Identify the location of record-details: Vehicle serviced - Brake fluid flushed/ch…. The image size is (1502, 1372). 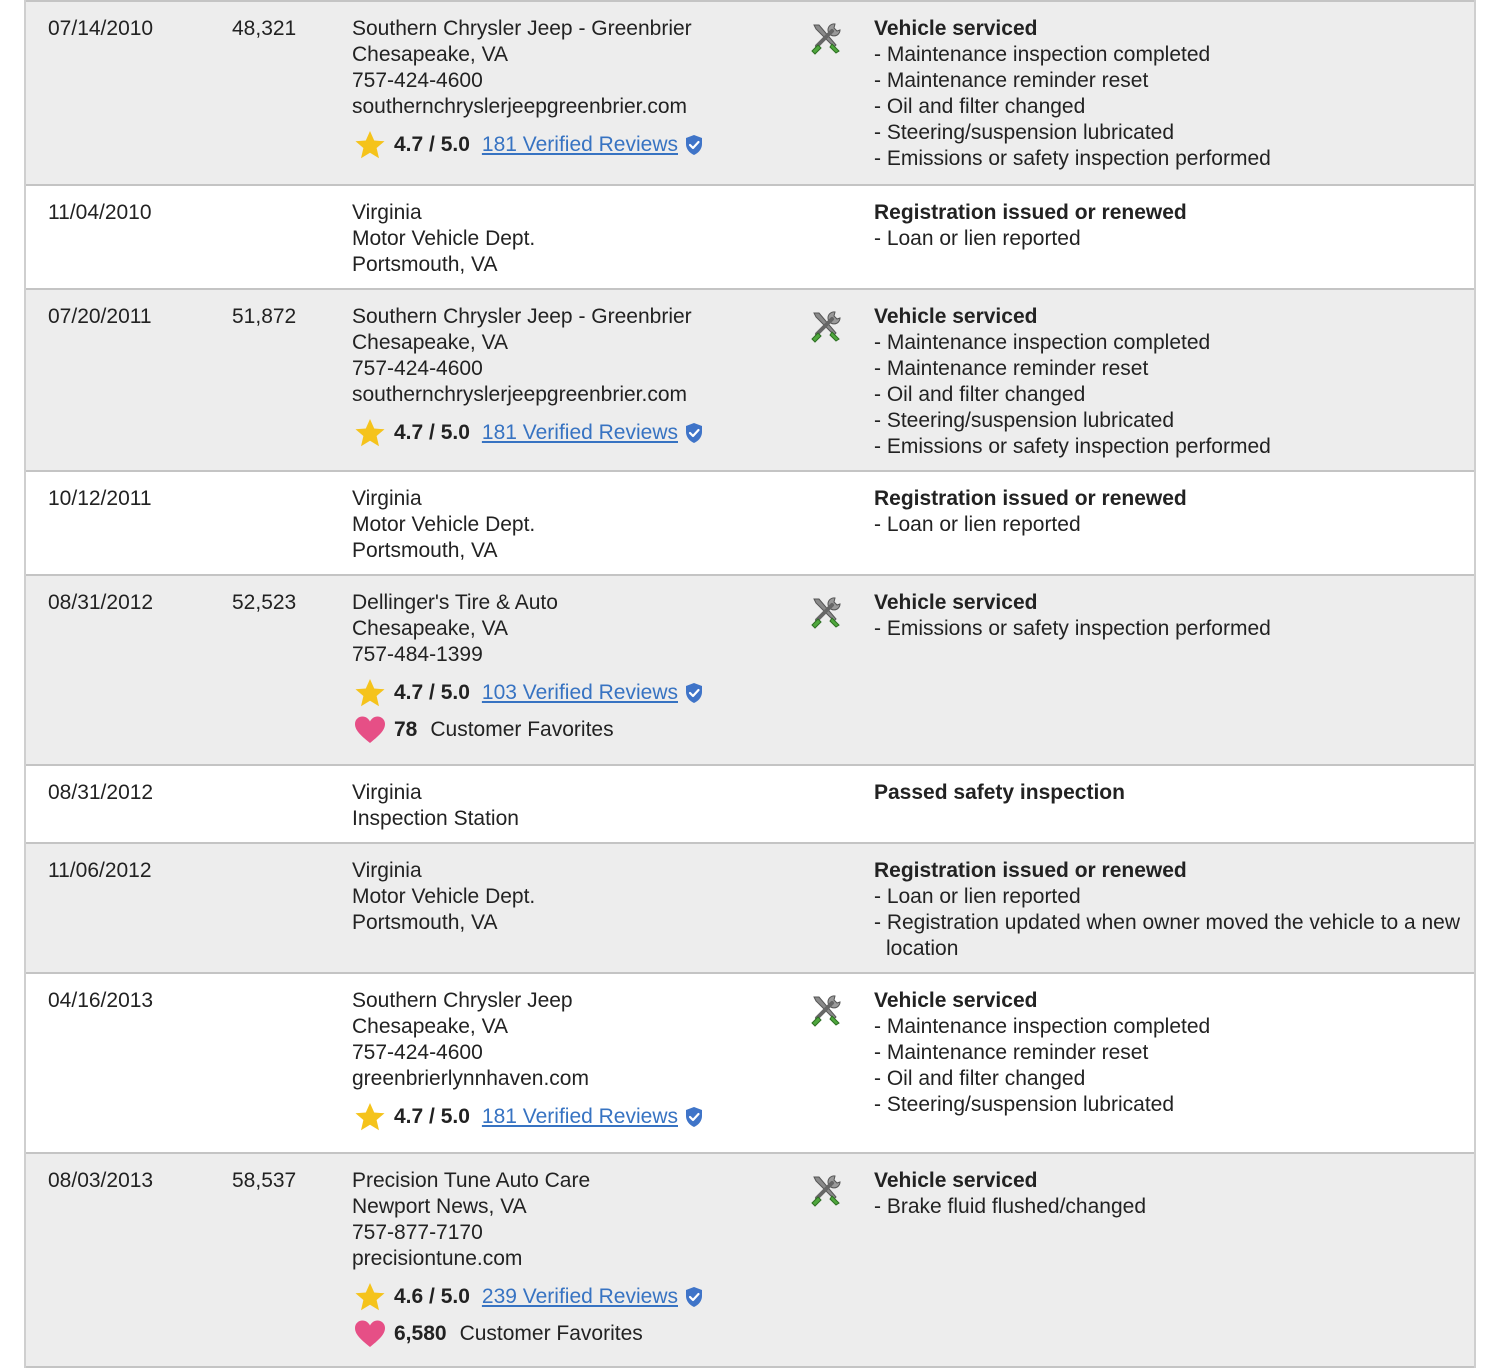
(1169, 1194).